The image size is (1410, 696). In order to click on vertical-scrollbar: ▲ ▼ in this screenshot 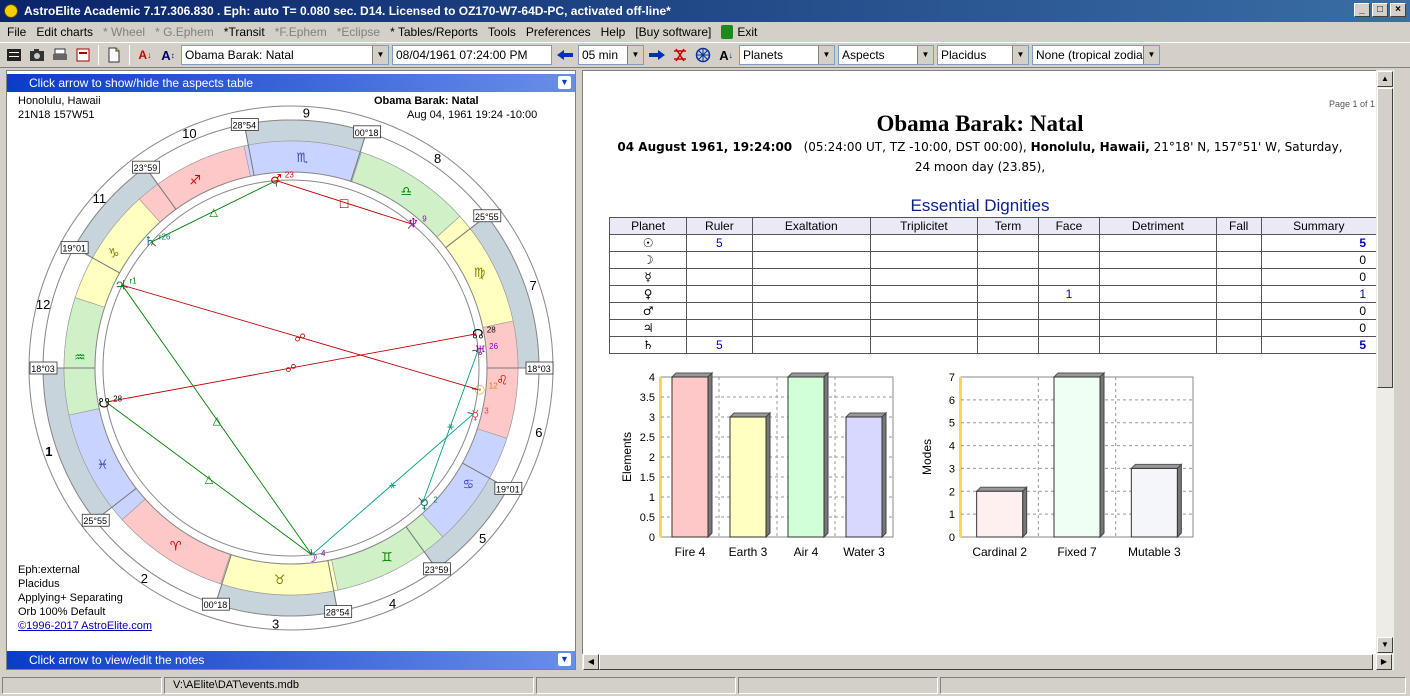, I will do `click(1385, 362)`.